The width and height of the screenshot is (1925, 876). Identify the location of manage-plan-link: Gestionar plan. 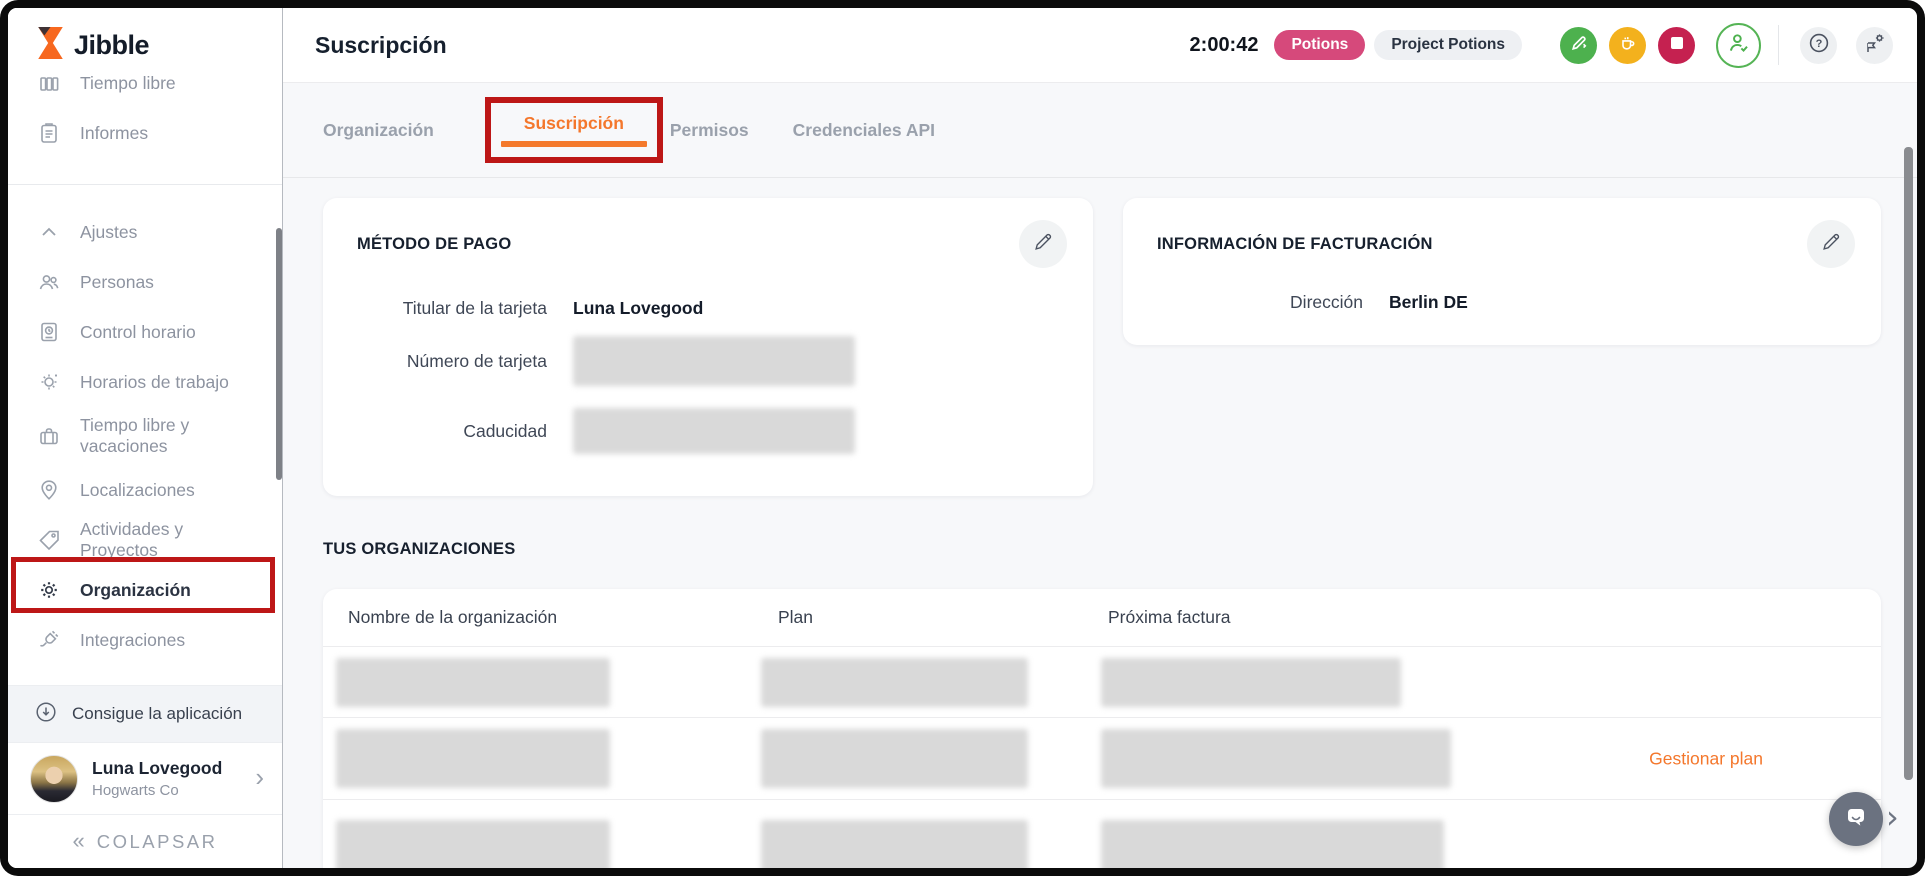
(1706, 758).